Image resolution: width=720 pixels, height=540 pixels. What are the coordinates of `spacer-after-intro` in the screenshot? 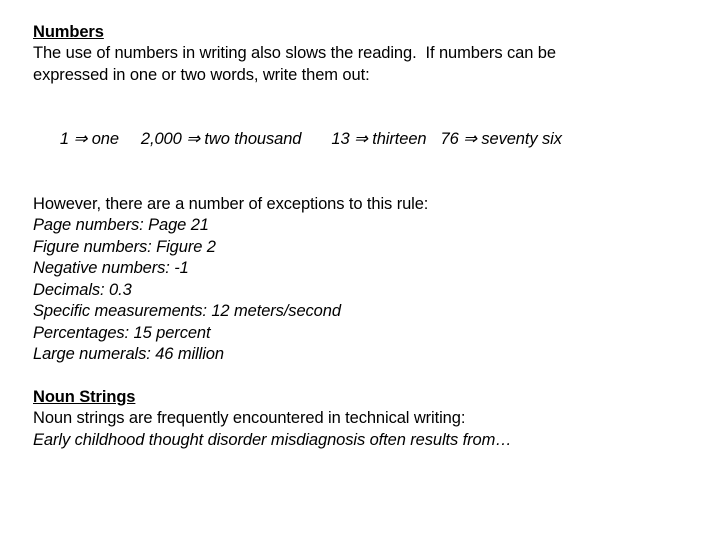 It's located at (361, 97).